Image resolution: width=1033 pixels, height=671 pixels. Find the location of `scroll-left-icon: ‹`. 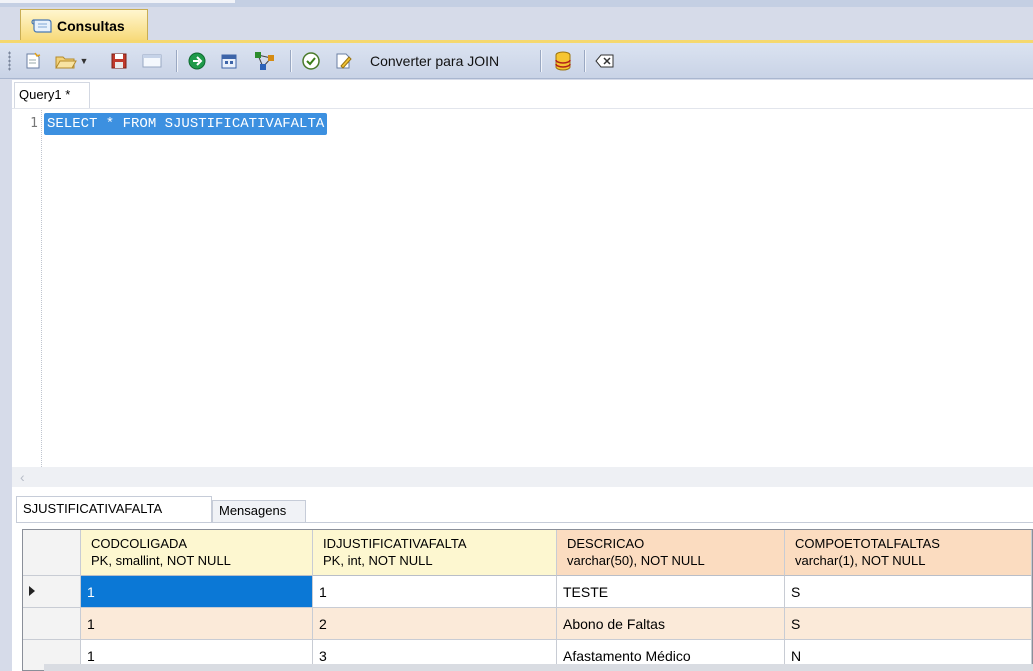

scroll-left-icon: ‹ is located at coordinates (22, 477).